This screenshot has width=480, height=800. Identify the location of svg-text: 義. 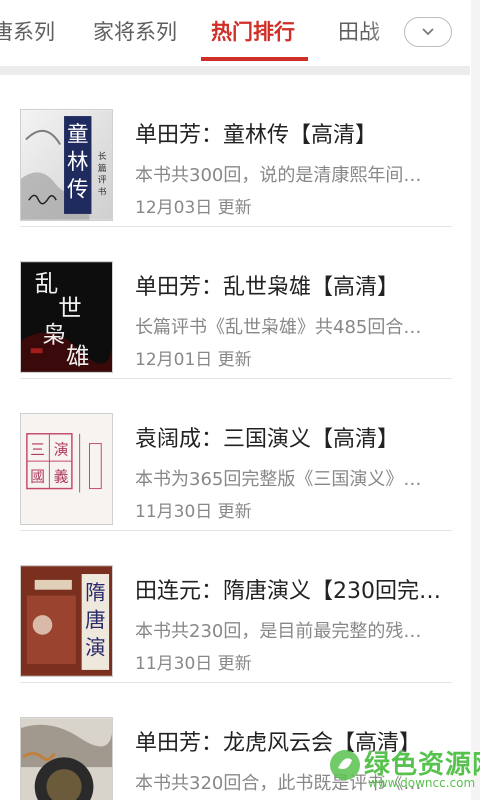
(61, 477).